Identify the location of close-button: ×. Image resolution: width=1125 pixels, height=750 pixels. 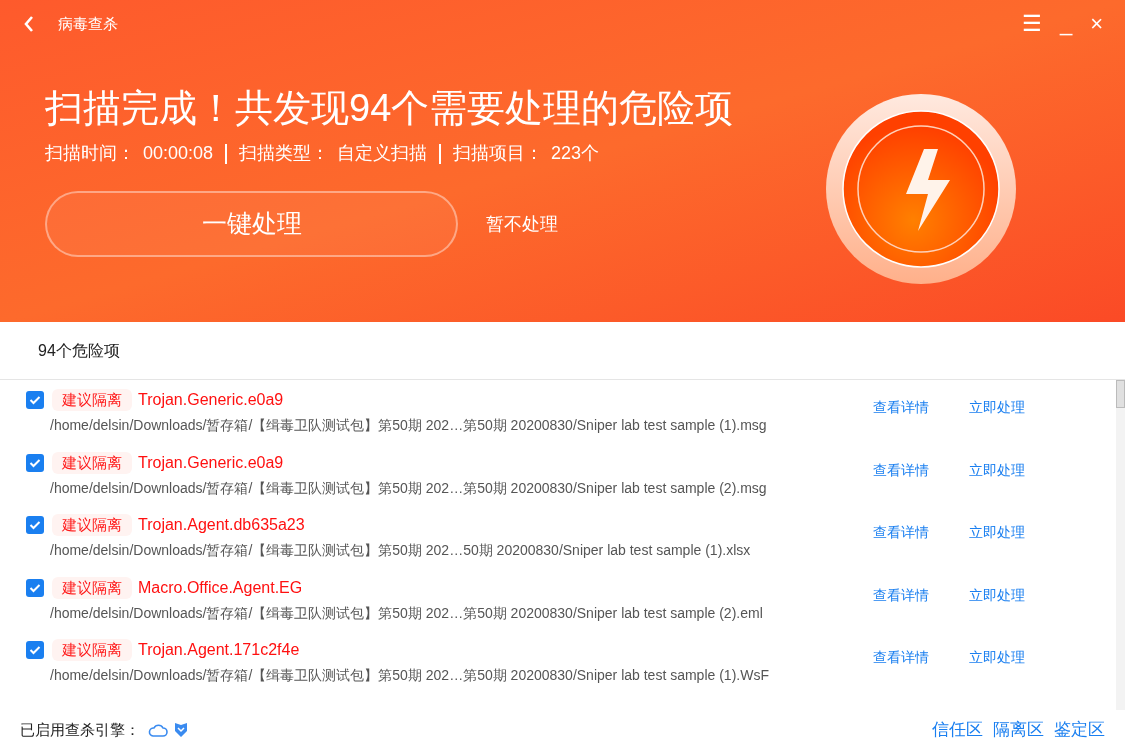
(1096, 24).